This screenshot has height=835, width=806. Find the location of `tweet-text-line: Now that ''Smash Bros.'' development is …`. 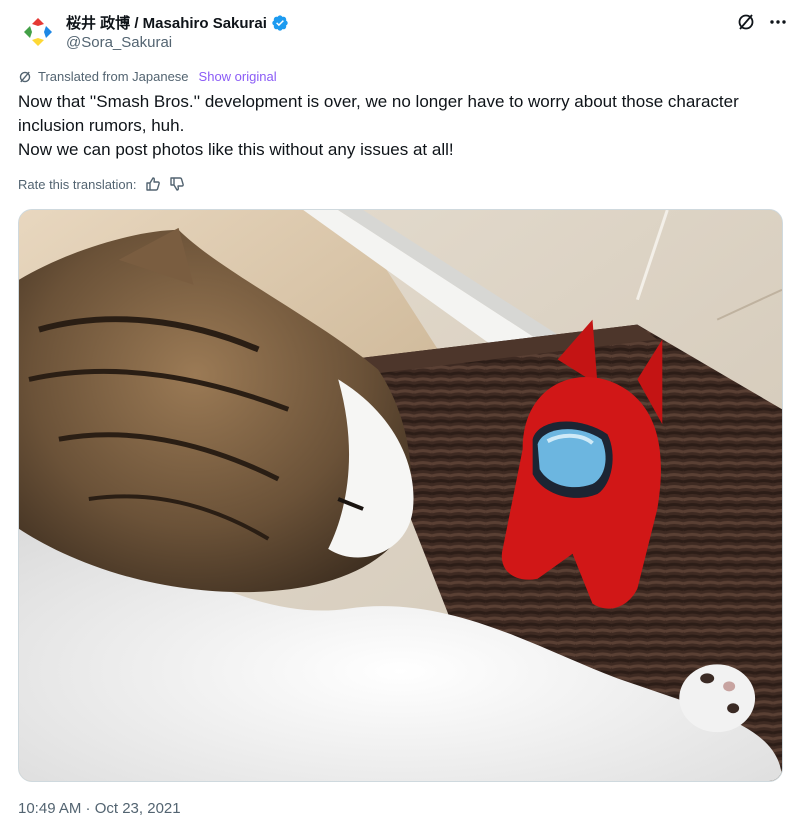

tweet-text-line: Now that ''Smash Bros.'' development is … is located at coordinates (378, 113).